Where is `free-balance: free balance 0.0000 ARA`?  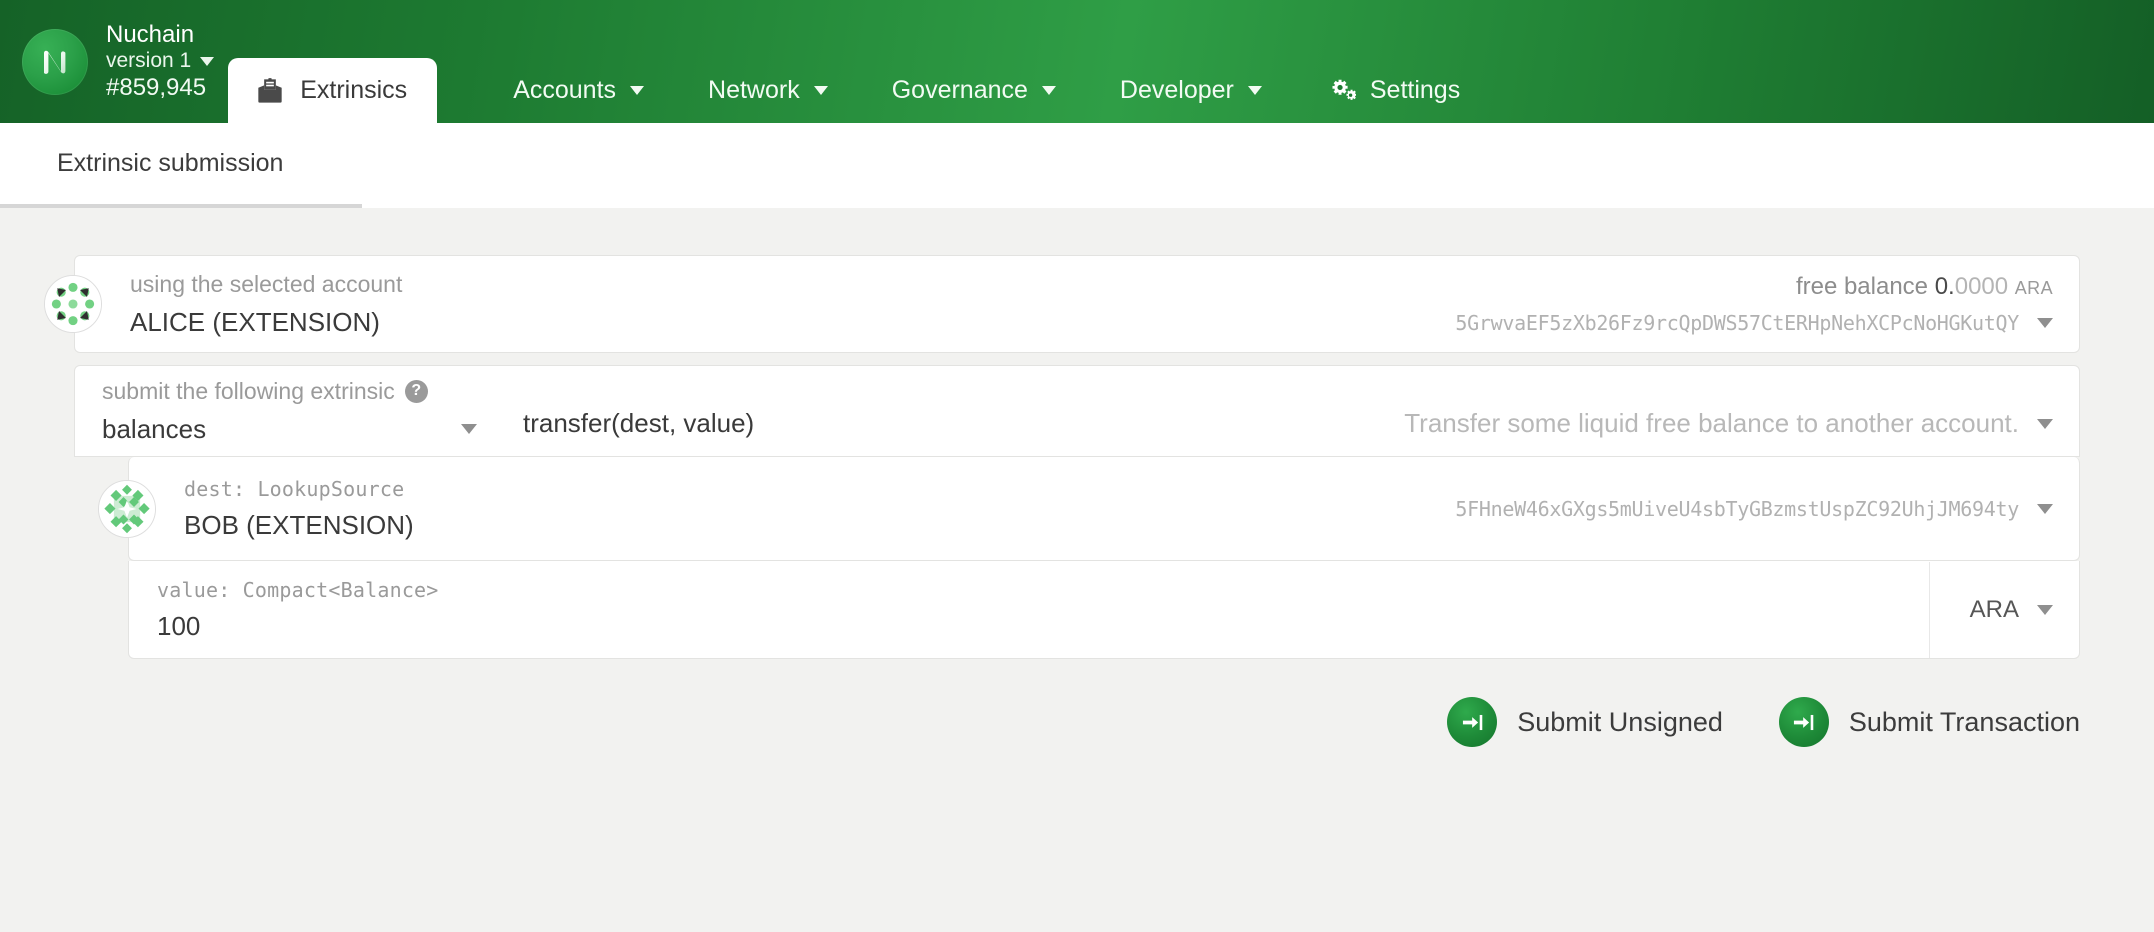
free-balance: free balance 0.0000 ARA is located at coordinates (1924, 287).